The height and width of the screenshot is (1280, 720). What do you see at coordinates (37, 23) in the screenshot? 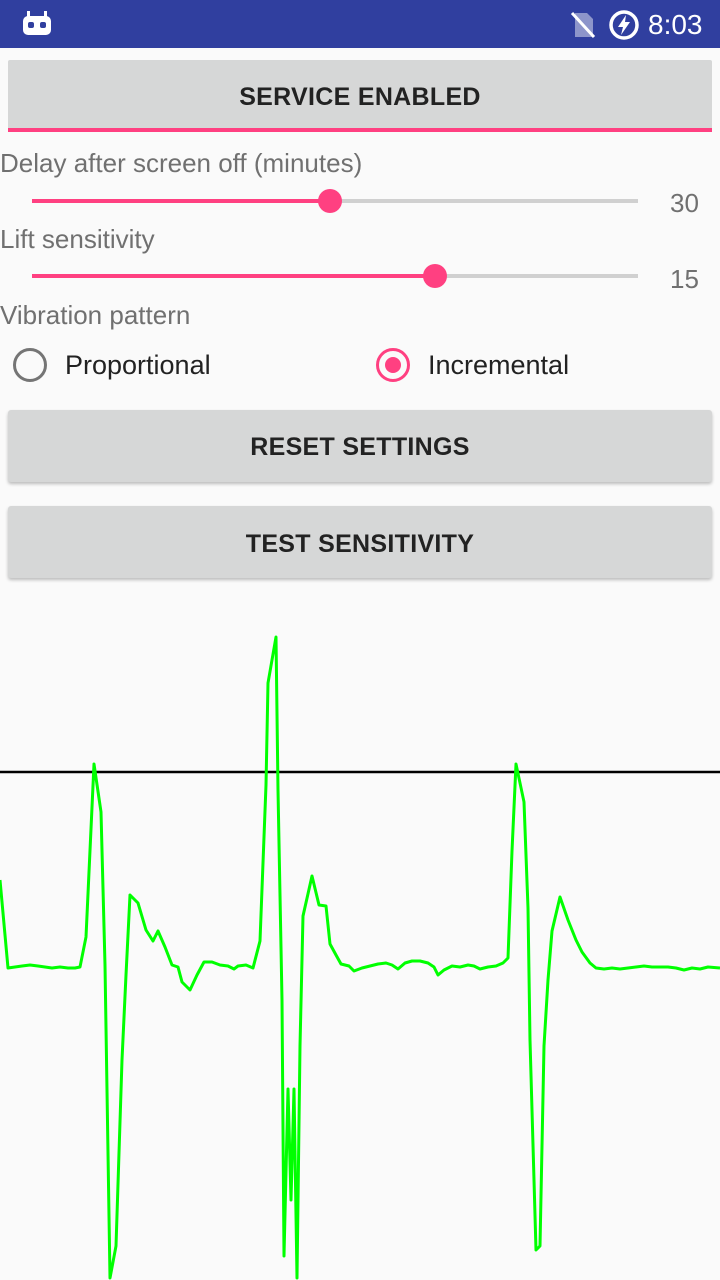
I see `debug-android-icon` at bounding box center [37, 23].